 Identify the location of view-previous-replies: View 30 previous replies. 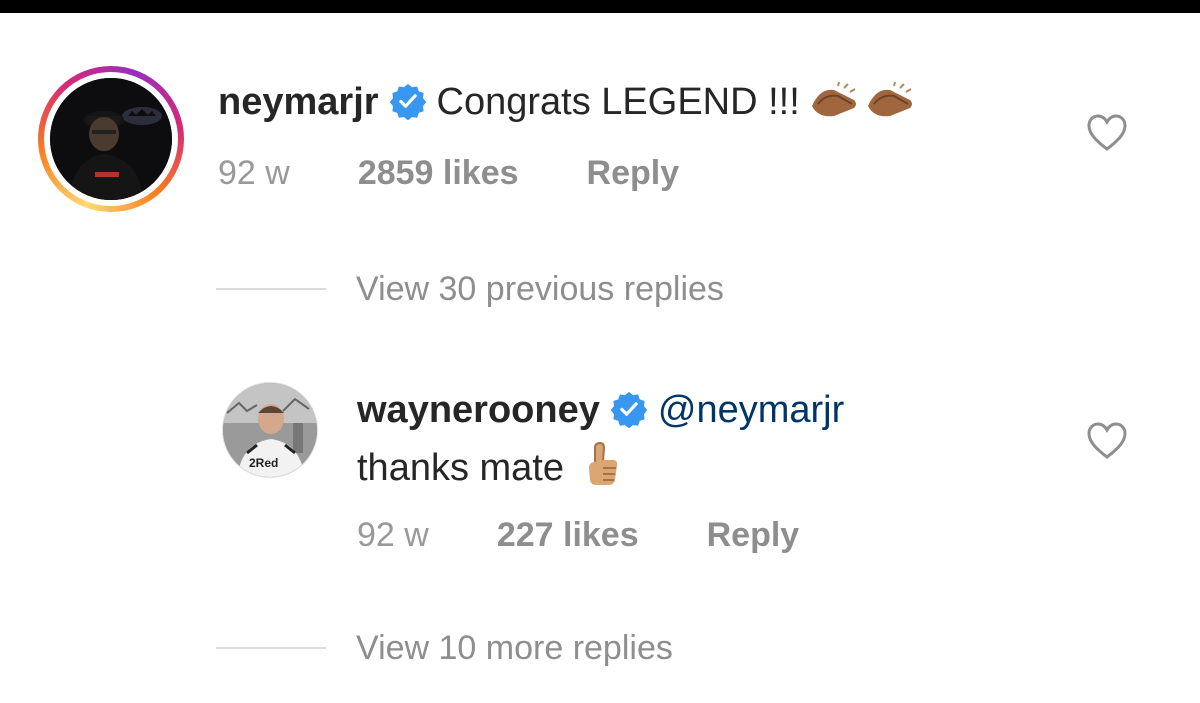
(470, 289).